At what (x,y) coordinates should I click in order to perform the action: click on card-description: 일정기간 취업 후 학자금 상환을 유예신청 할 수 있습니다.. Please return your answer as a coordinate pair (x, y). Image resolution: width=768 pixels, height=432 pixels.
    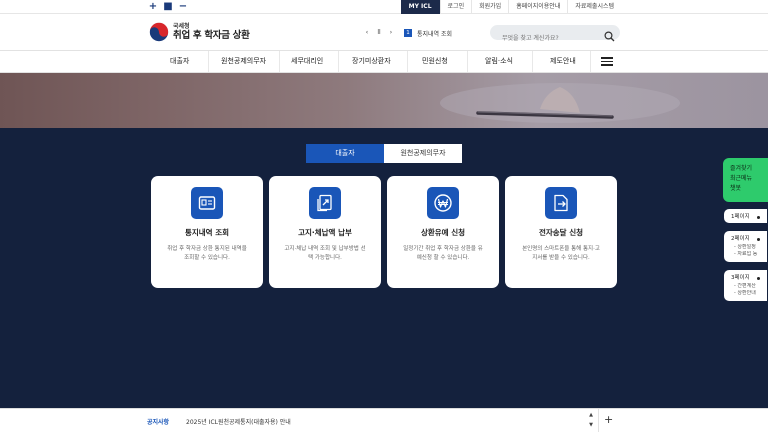
    Looking at the image, I should click on (443, 253).